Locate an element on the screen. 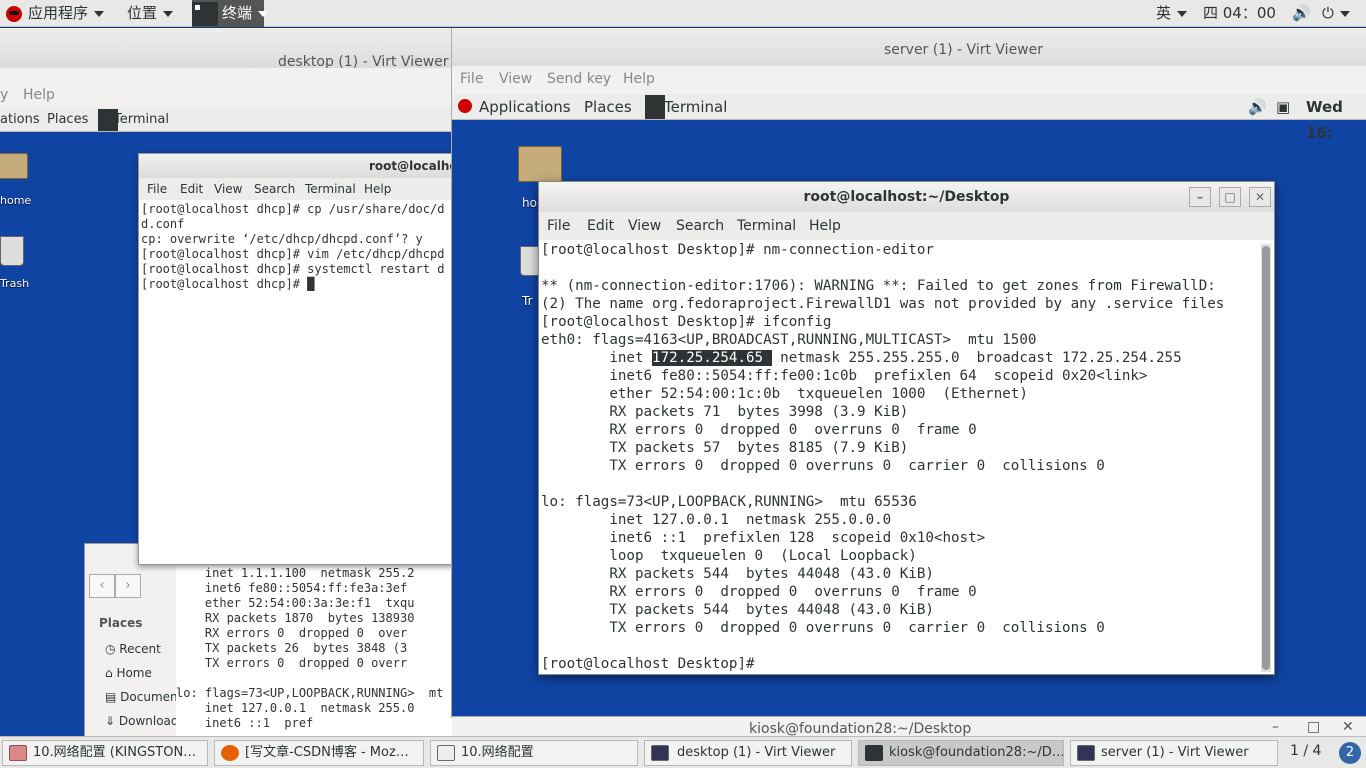 Image resolution: width=1366 pixels, height=768 pixels. display-icon: ▣ is located at coordinates (1283, 107).